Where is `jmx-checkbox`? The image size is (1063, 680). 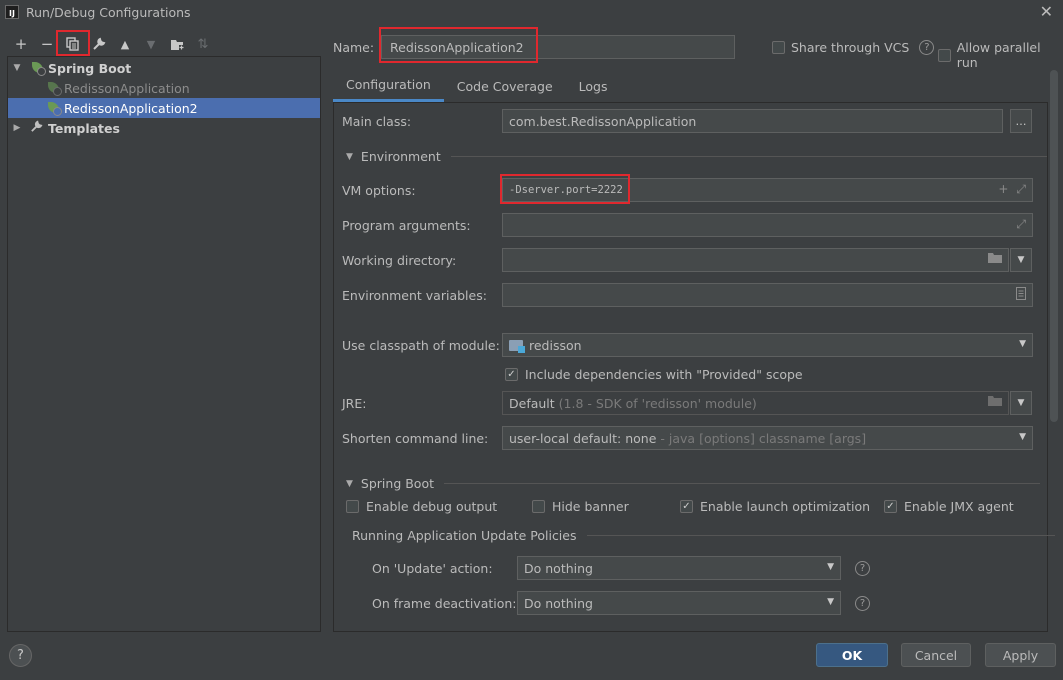 jmx-checkbox is located at coordinates (890, 506).